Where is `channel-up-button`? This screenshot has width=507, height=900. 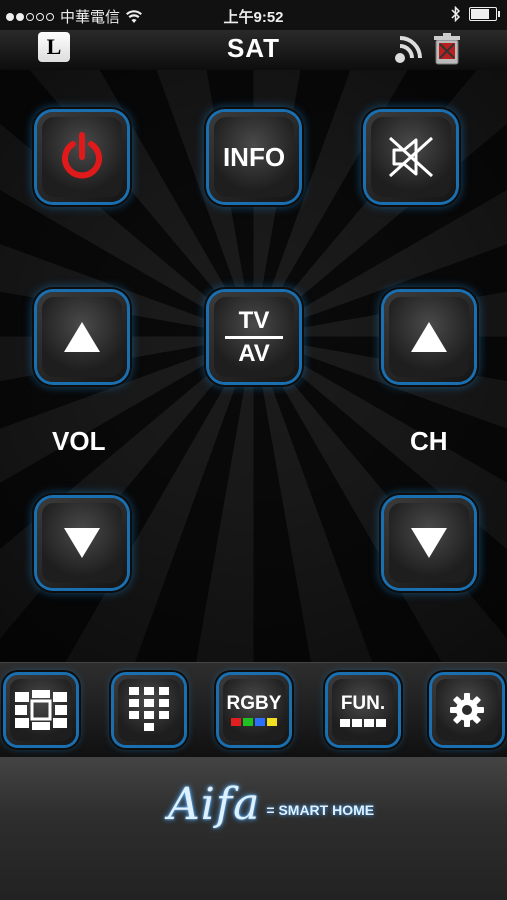 channel-up-button is located at coordinates (429, 337).